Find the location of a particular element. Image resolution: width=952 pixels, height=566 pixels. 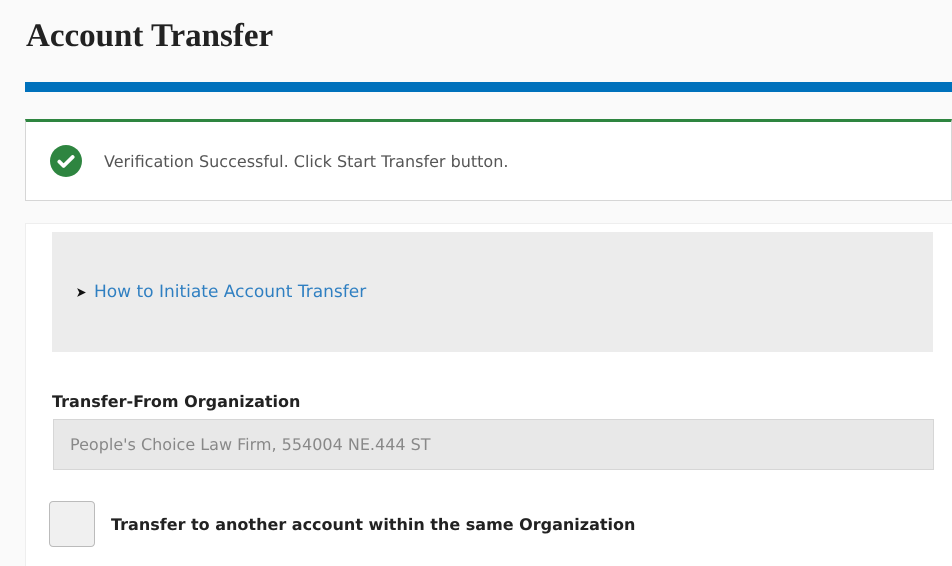

checkbox is located at coordinates (72, 524).